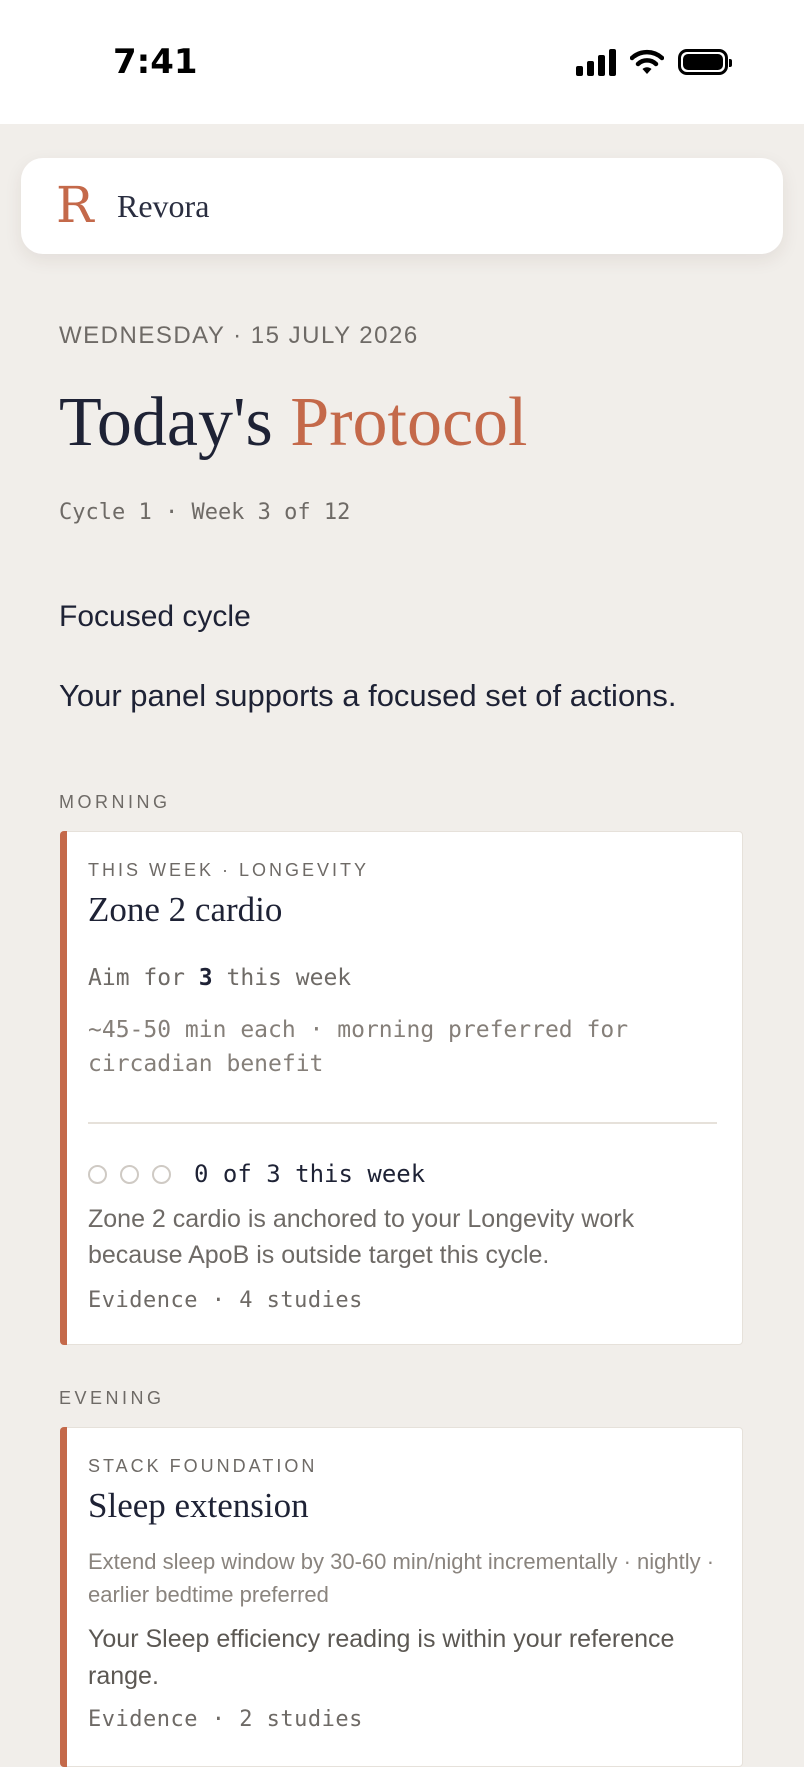 This screenshot has width=804, height=1767. I want to click on wifi-icon, so click(647, 61).